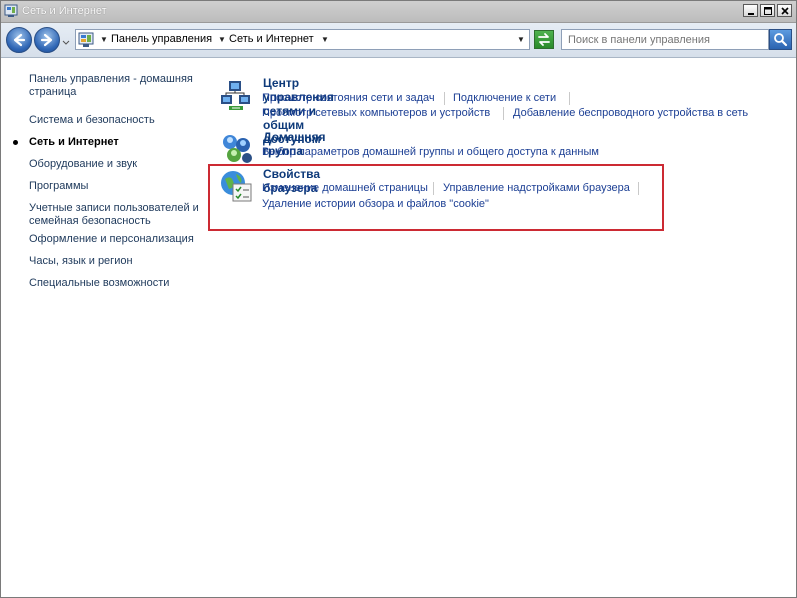  I want to click on highlight-box, so click(436, 197).